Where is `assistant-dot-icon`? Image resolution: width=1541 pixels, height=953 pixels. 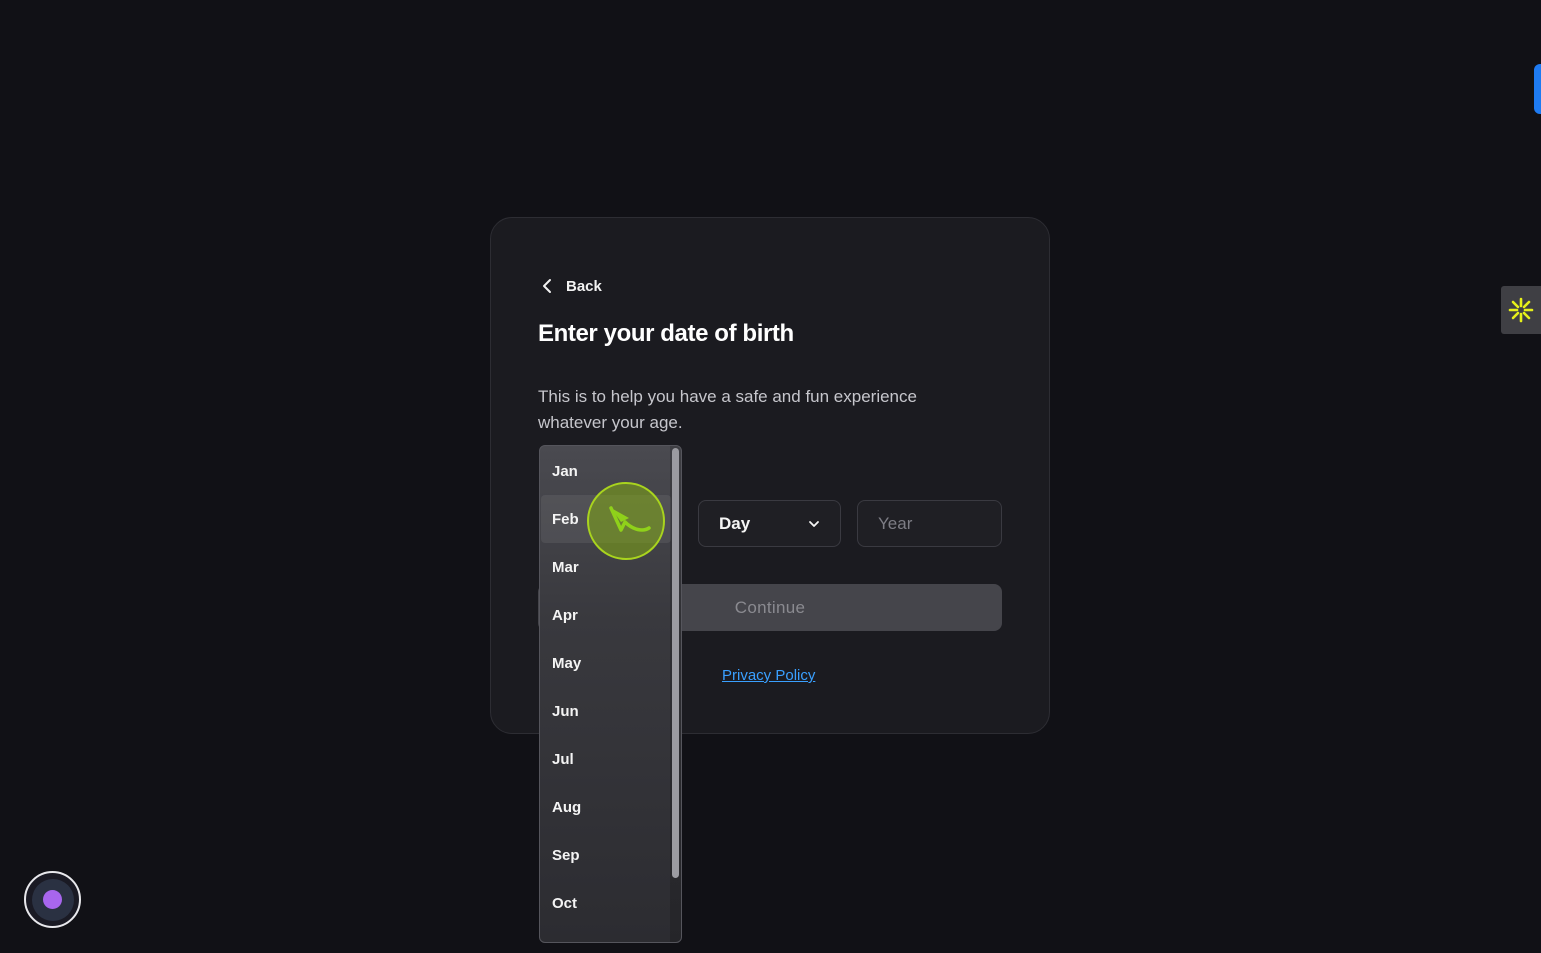
assistant-dot-icon is located at coordinates (52, 899).